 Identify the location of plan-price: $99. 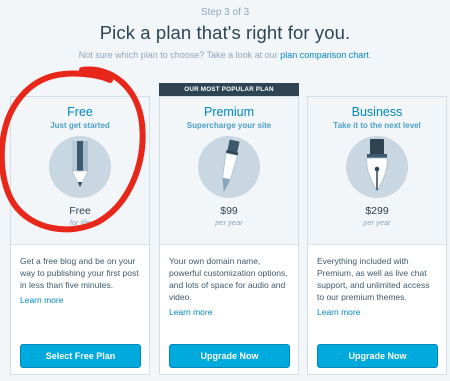
(229, 211).